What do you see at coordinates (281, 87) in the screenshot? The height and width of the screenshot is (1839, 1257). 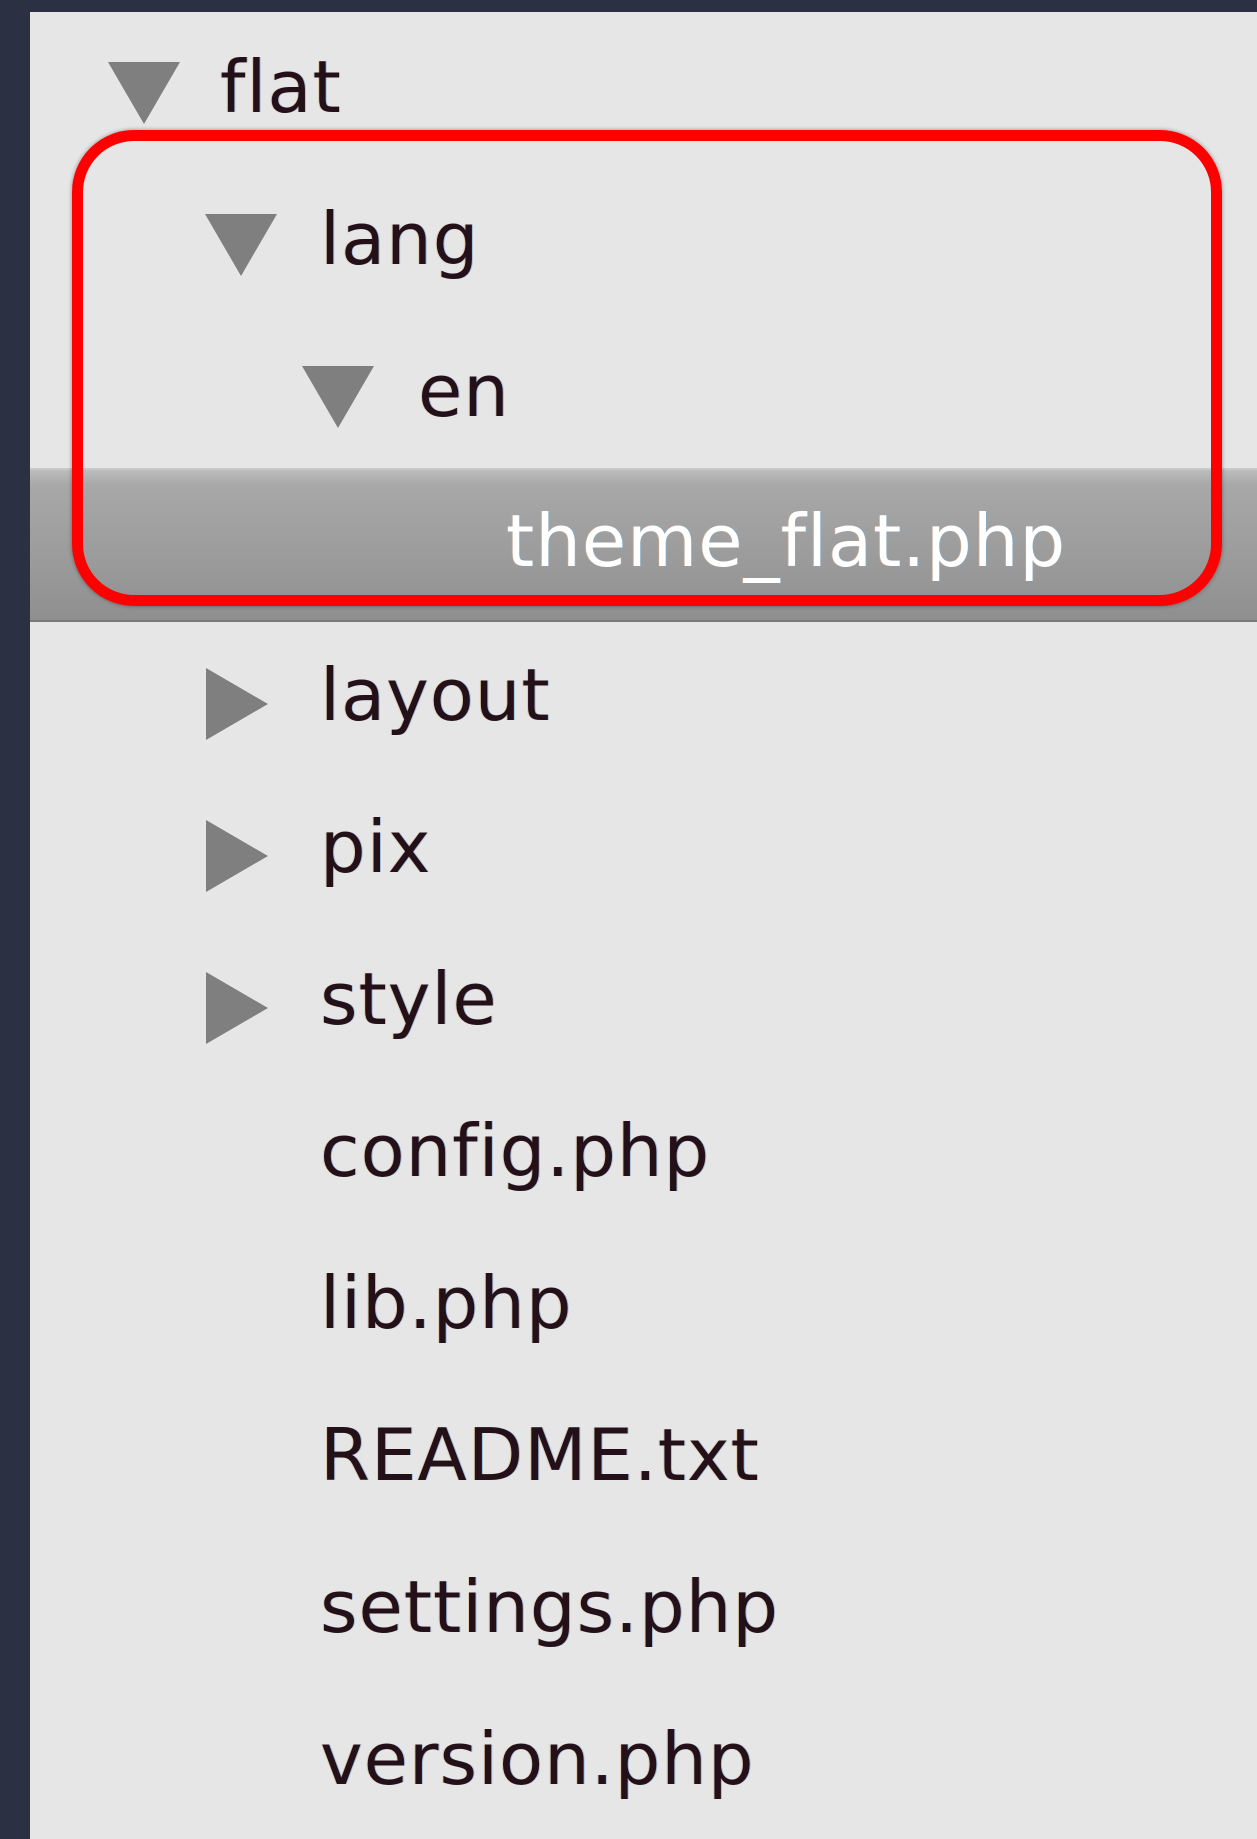 I see `tree-item-label: flat` at bounding box center [281, 87].